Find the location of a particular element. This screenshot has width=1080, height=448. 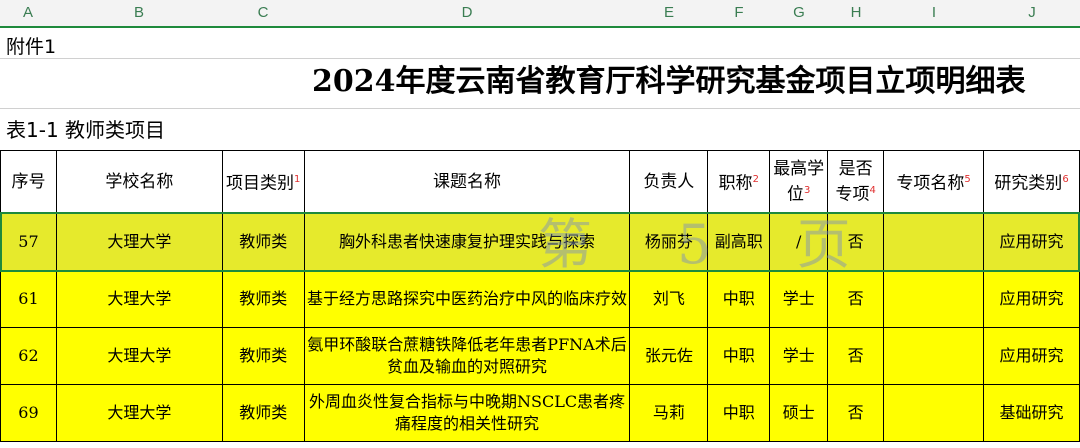

column-header-h: H is located at coordinates (856, 13).